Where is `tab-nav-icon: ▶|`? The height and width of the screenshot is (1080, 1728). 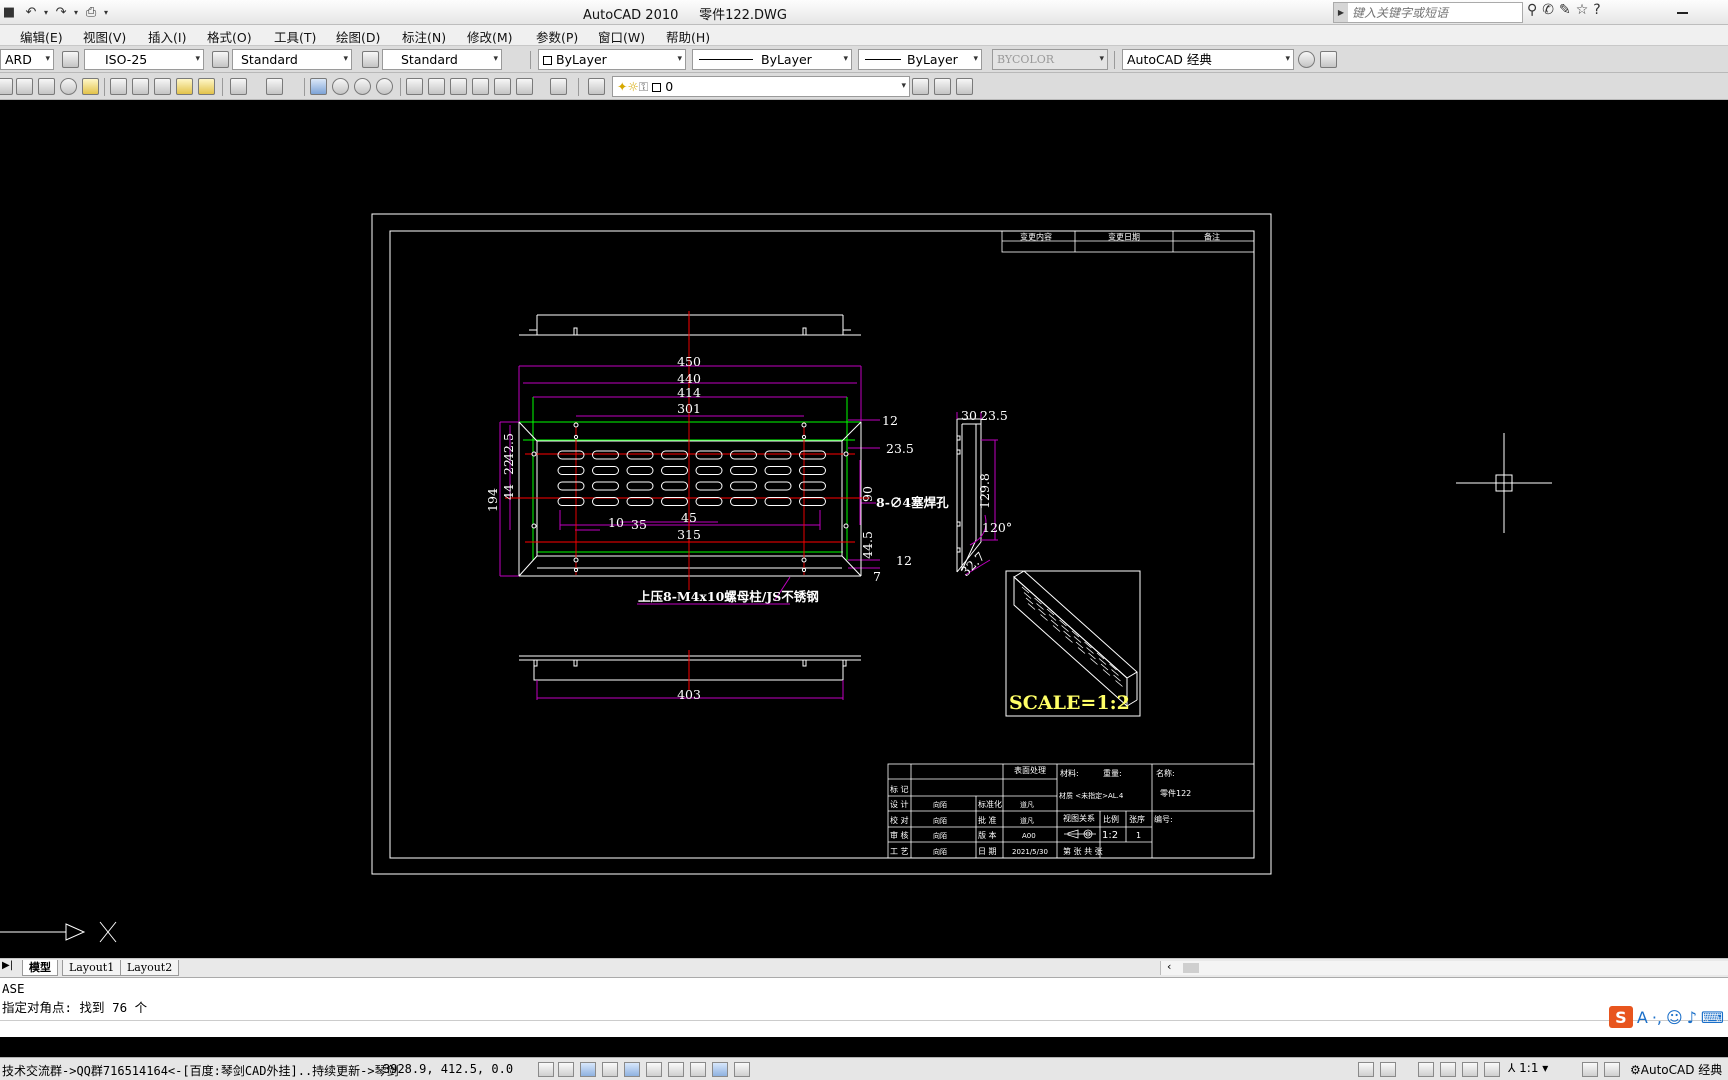
tab-nav-icon: ▶| is located at coordinates (7, 965).